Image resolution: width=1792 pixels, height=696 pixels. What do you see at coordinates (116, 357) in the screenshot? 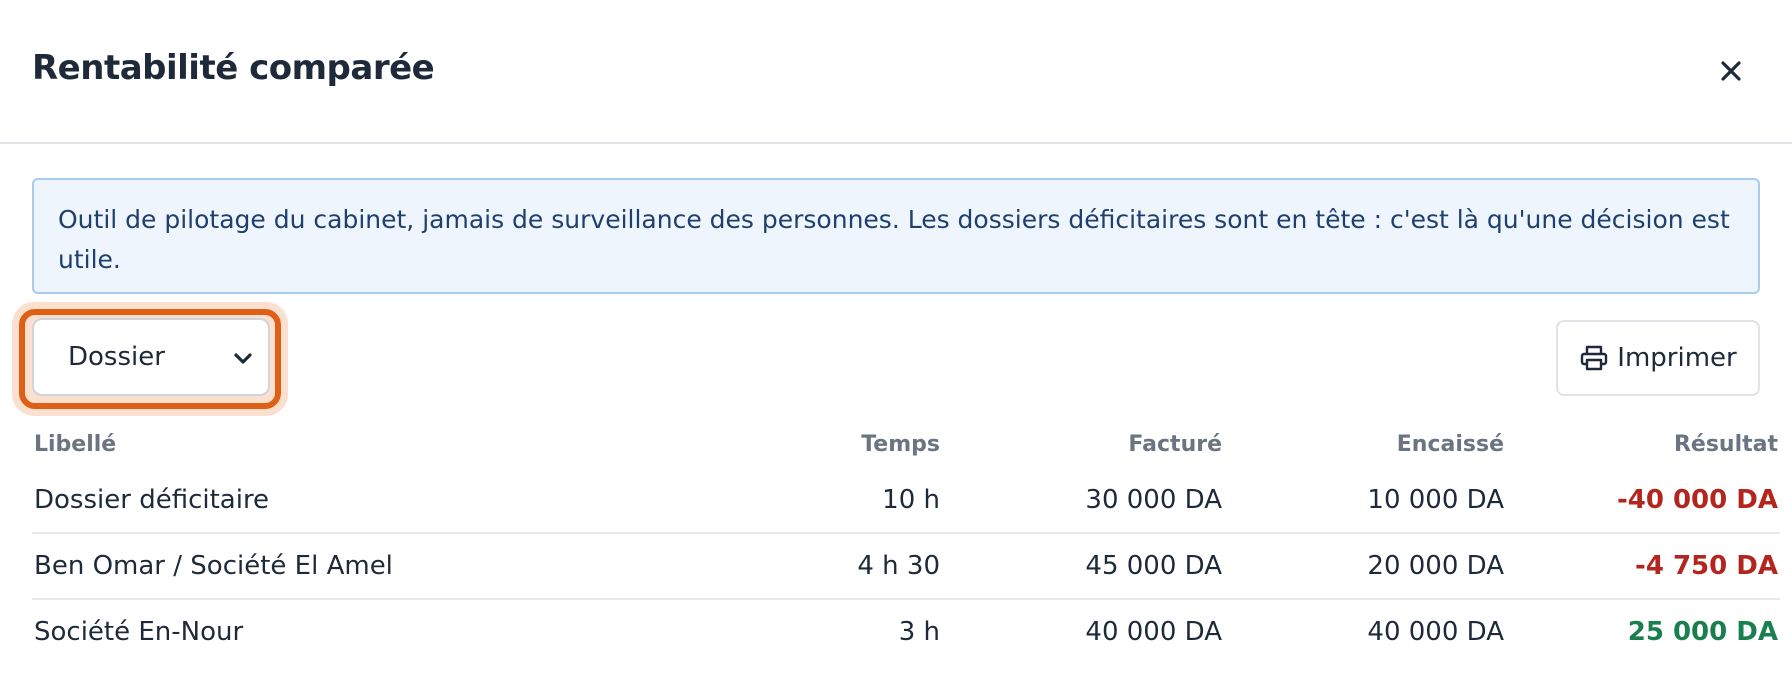
I see `group-by-select-value: Dossier` at bounding box center [116, 357].